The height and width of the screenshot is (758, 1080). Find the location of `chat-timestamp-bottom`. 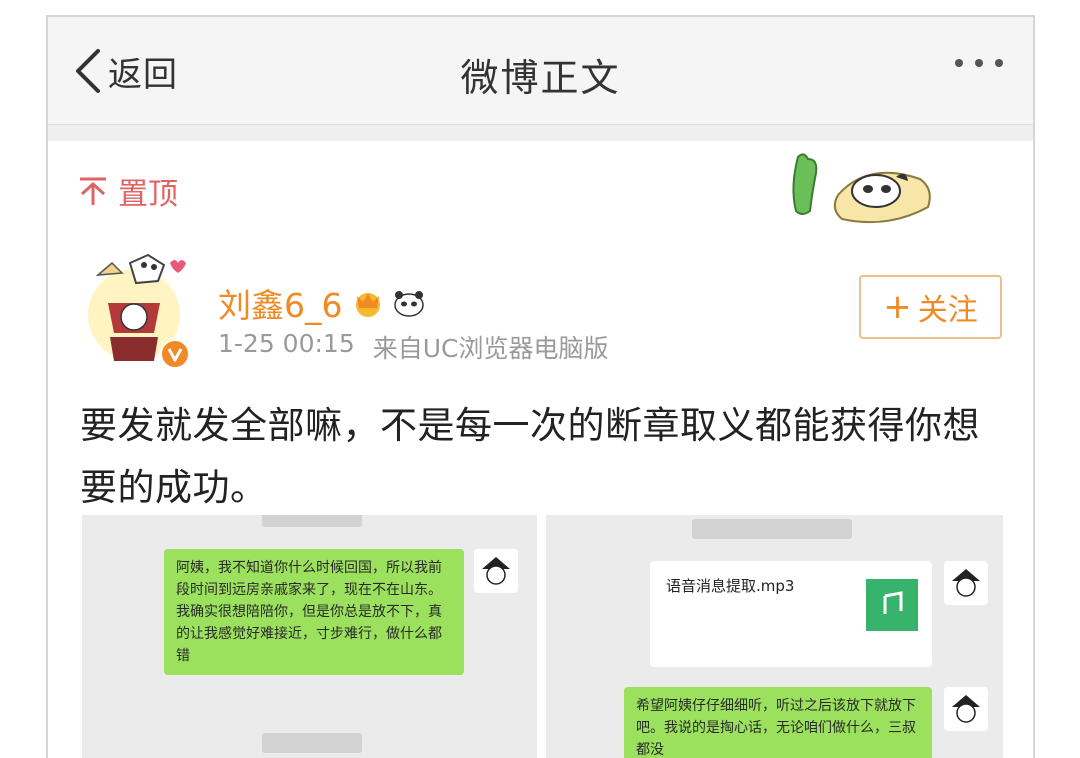

chat-timestamp-bottom is located at coordinates (312, 743).